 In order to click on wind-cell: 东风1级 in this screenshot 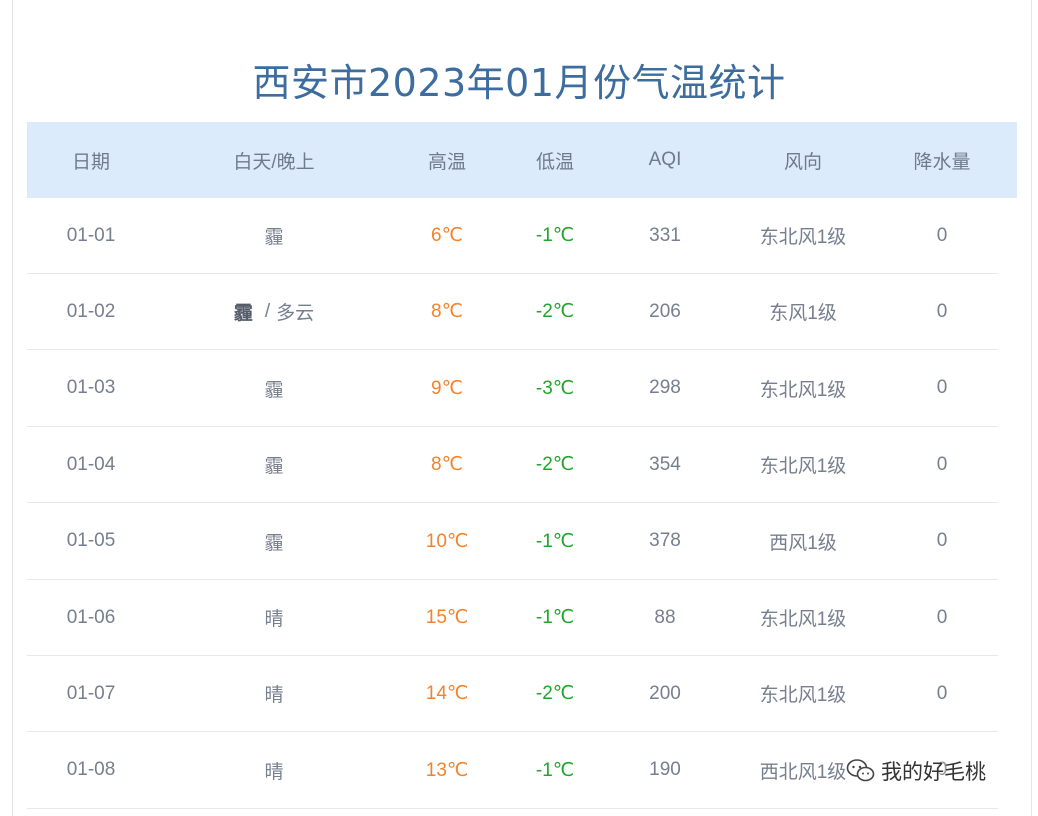, I will do `click(803, 314)`.